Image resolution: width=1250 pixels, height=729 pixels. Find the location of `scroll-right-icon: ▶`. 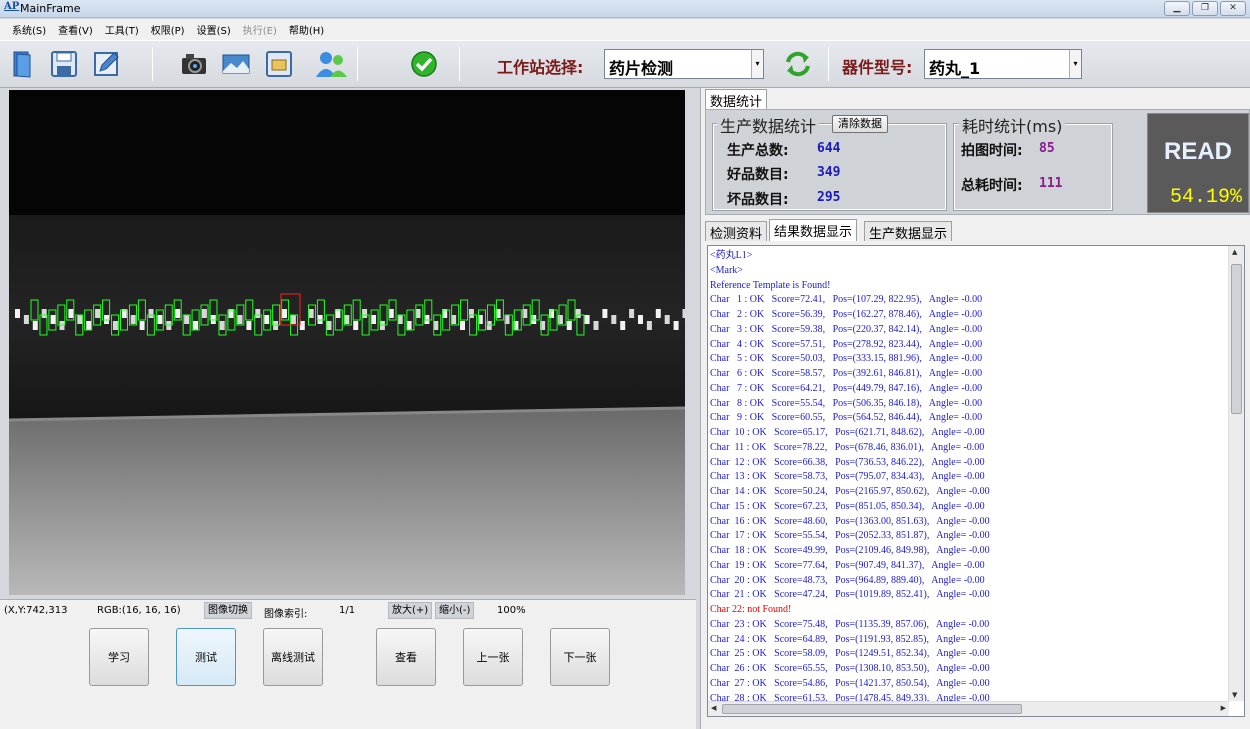

scroll-right-icon: ▶ is located at coordinates (1223, 708).